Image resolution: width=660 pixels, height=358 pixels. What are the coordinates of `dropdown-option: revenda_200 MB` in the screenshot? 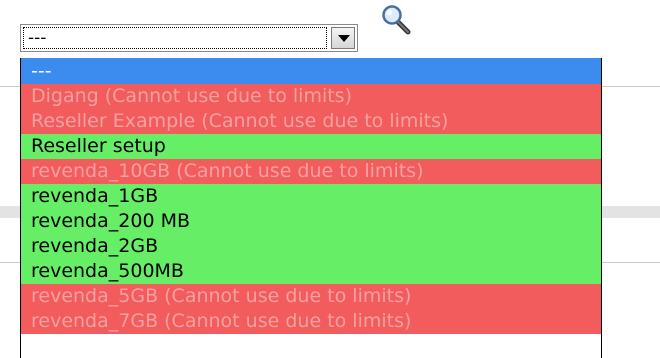 It's located at (311, 221).